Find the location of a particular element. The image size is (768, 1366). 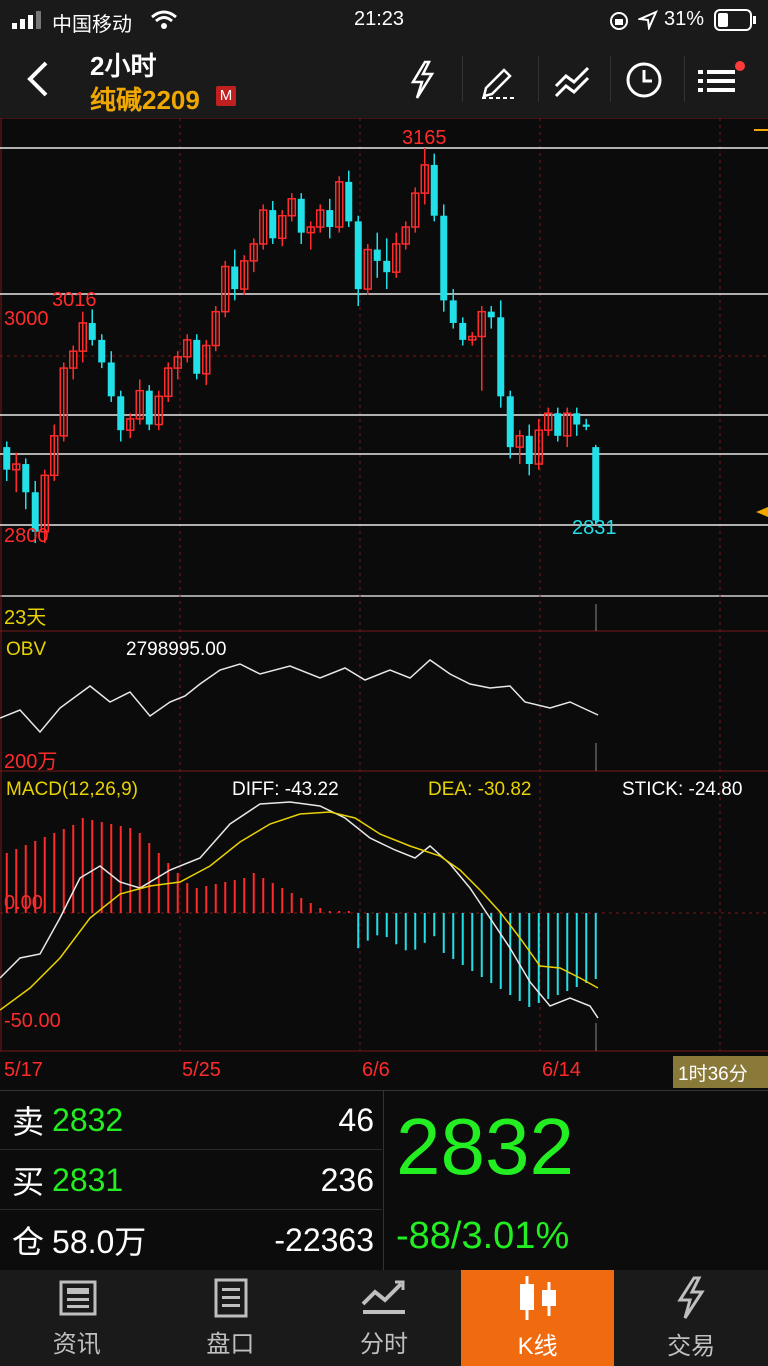

news-icon is located at coordinates (78, 1297).